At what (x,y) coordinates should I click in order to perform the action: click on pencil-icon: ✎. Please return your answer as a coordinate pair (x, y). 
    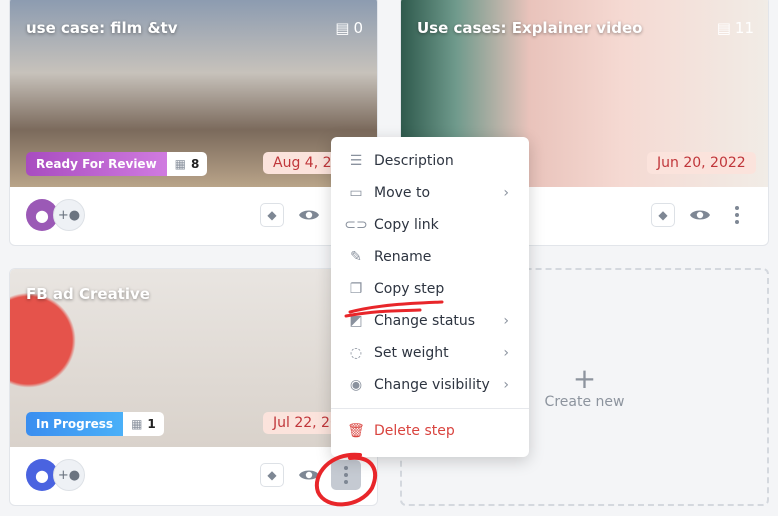
    Looking at the image, I should click on (356, 257).